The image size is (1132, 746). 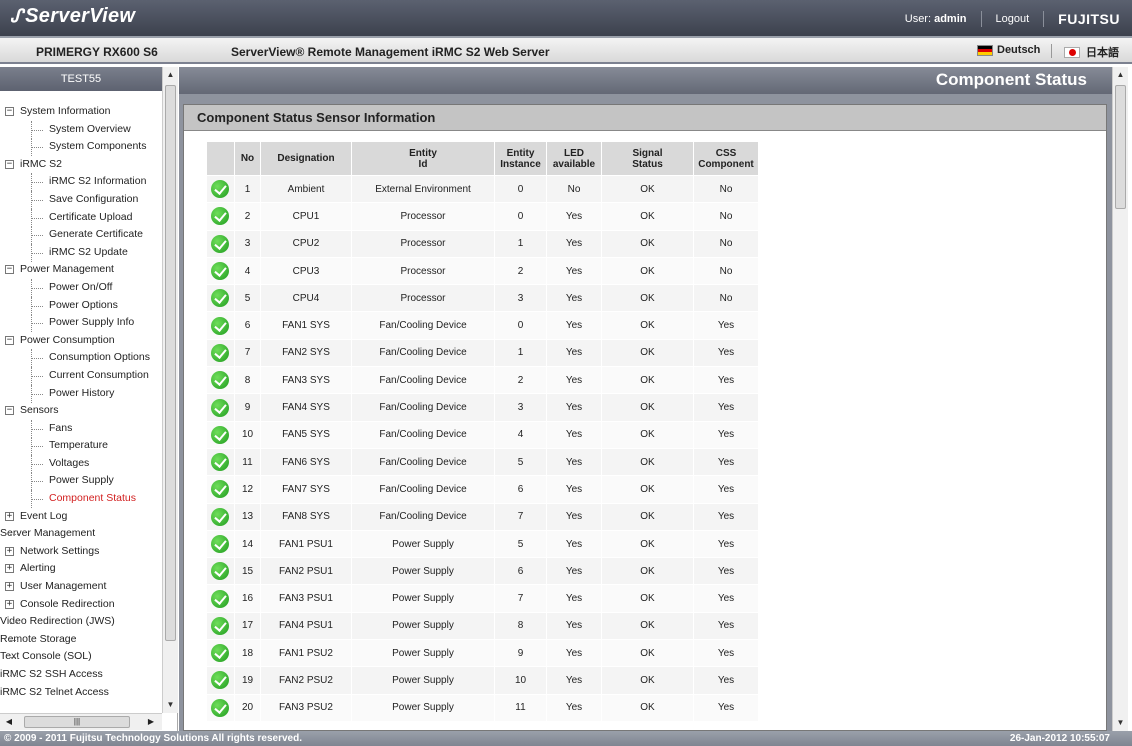 I want to click on sidebar-item-power-supply: Power Supply, so click(x=81, y=481).